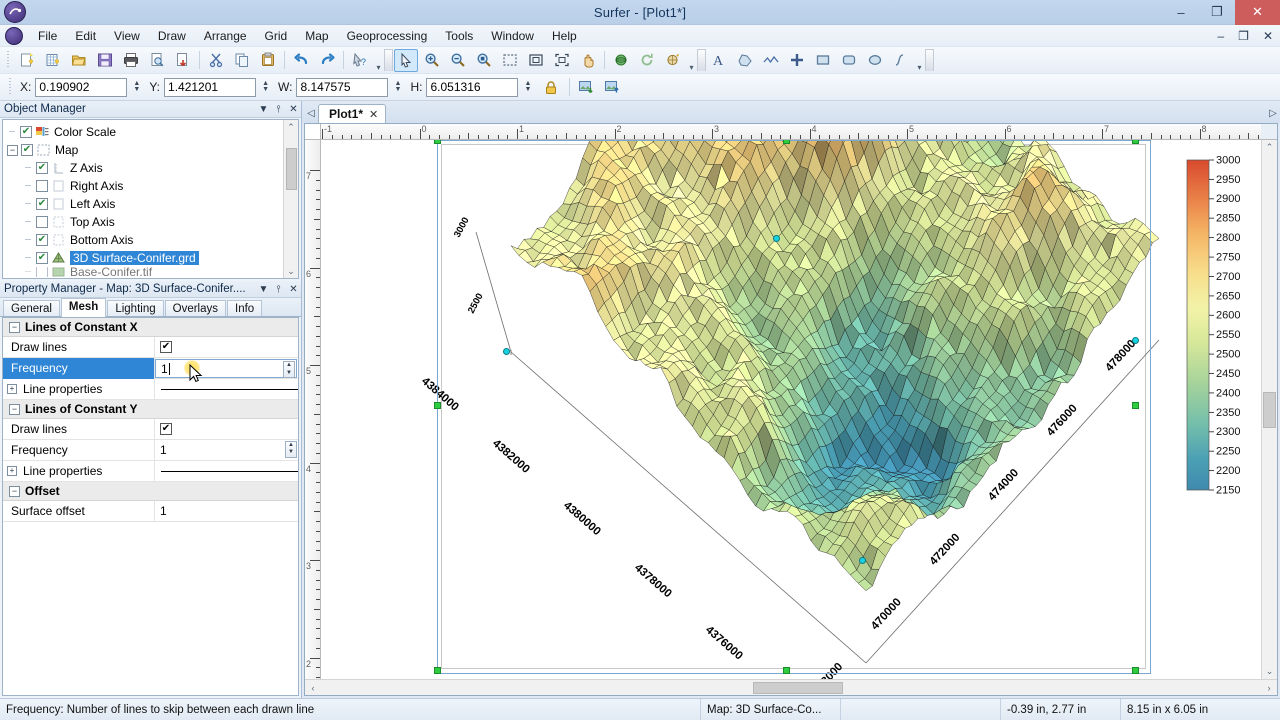 This screenshot has height=720, width=1280. What do you see at coordinates (85, 36) in the screenshot?
I see `menu-edit: Edit` at bounding box center [85, 36].